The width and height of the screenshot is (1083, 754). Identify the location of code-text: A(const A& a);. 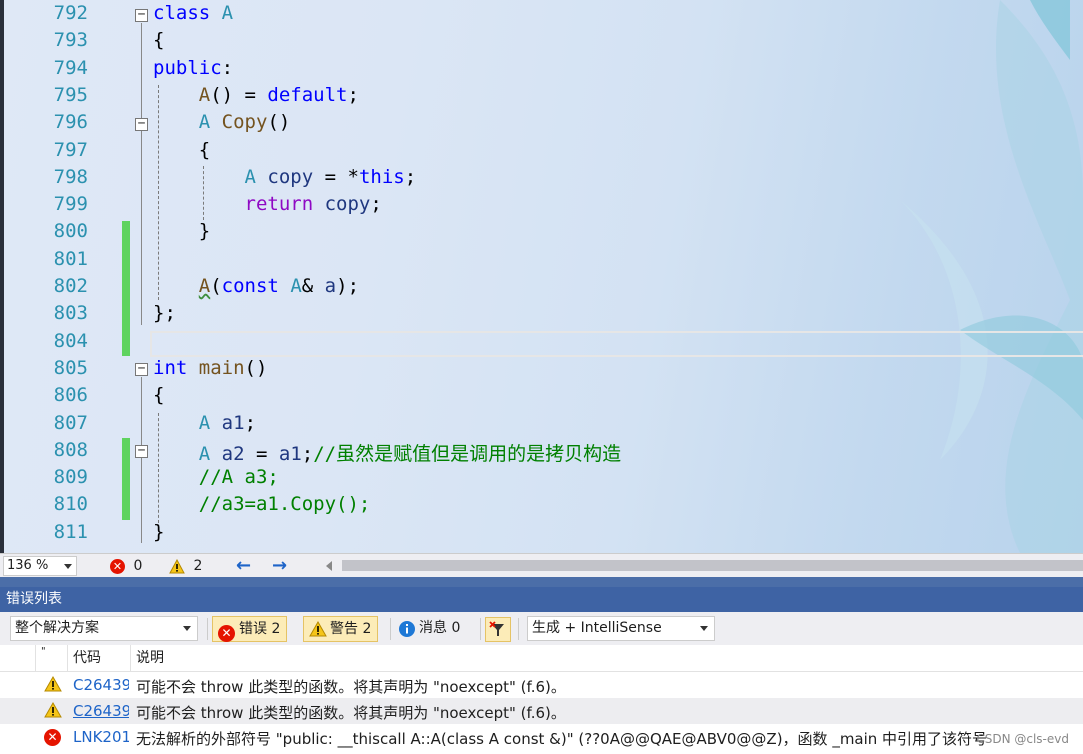
(256, 286).